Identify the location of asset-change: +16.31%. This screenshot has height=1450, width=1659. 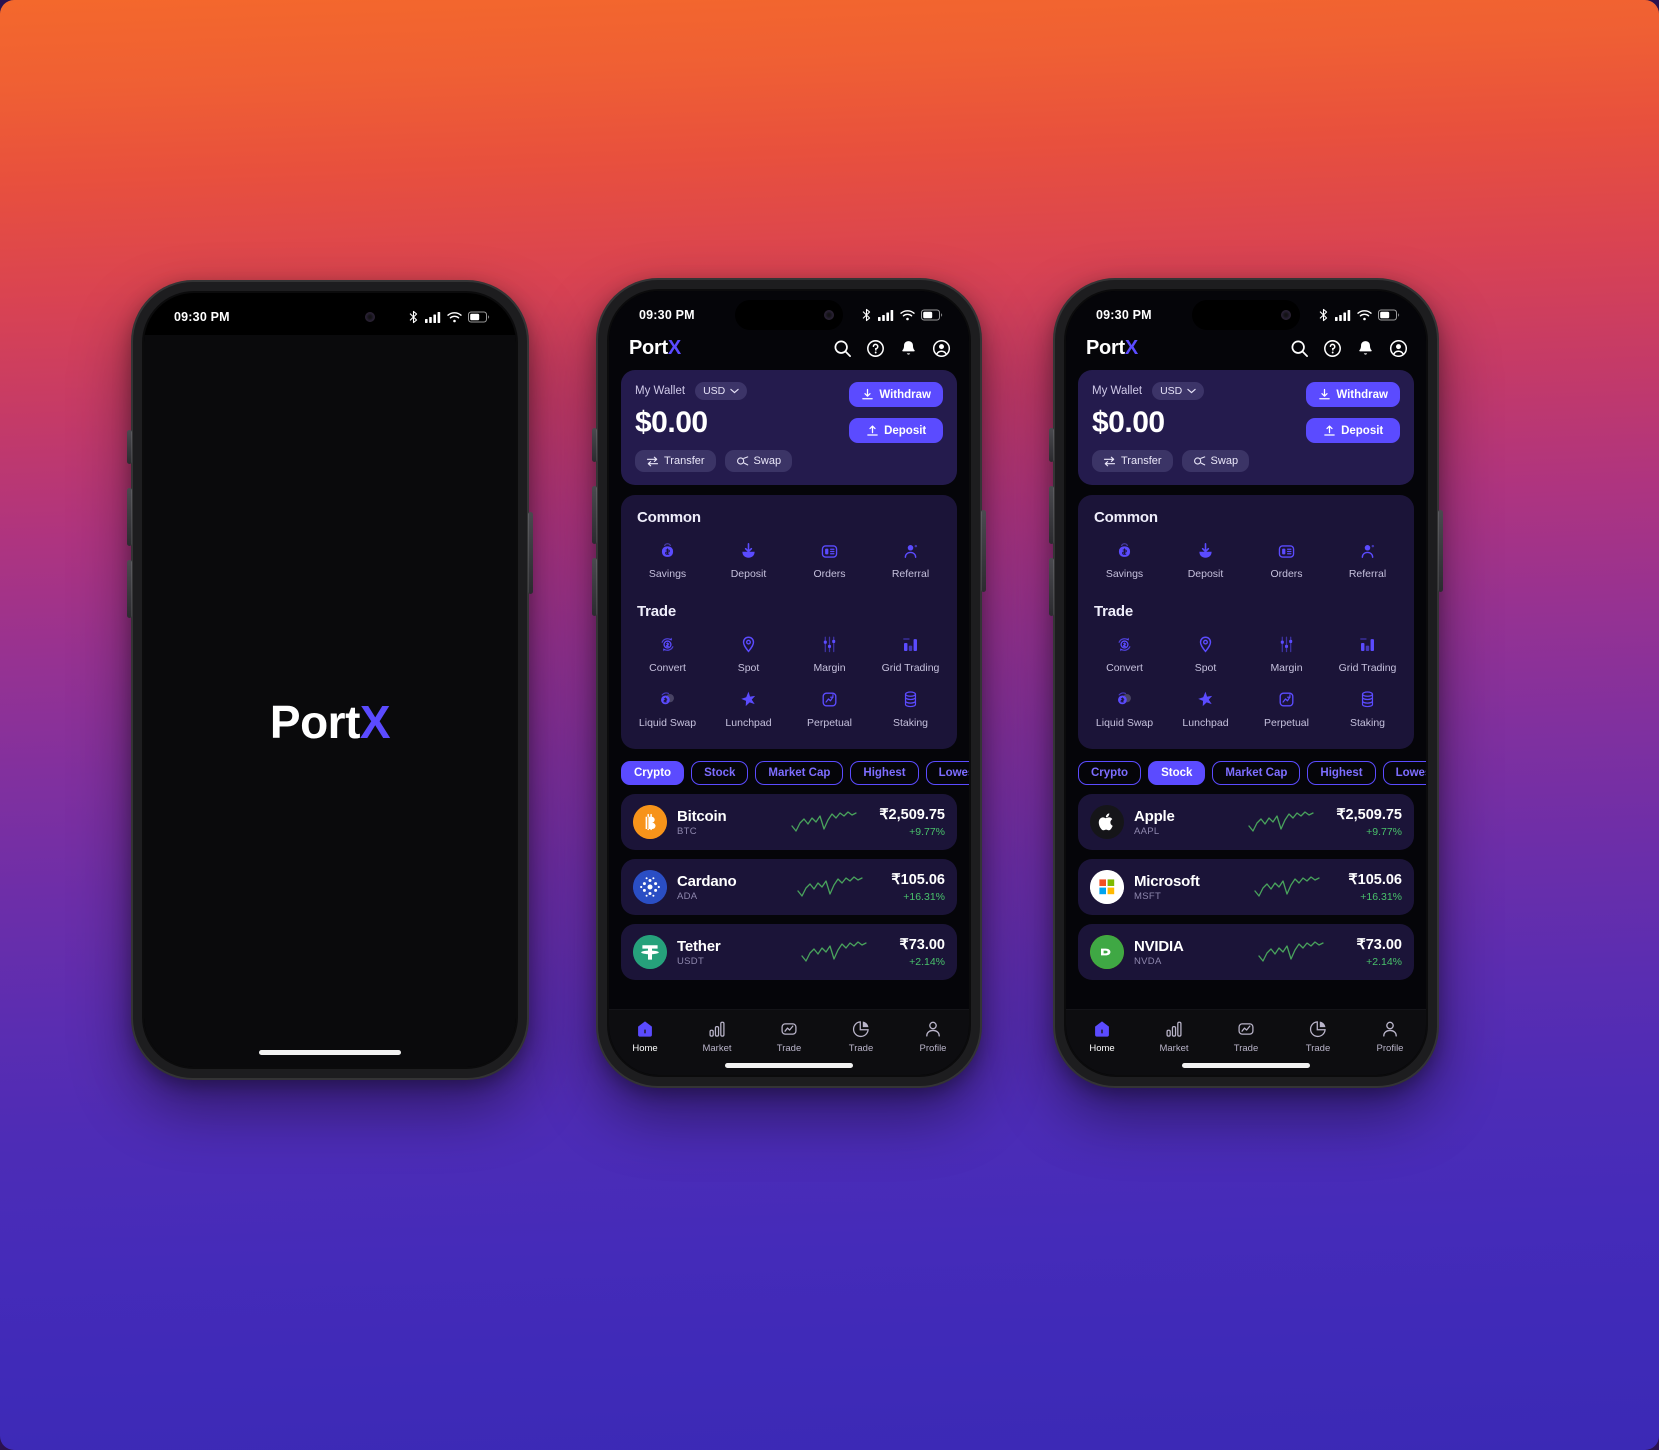
(1381, 896).